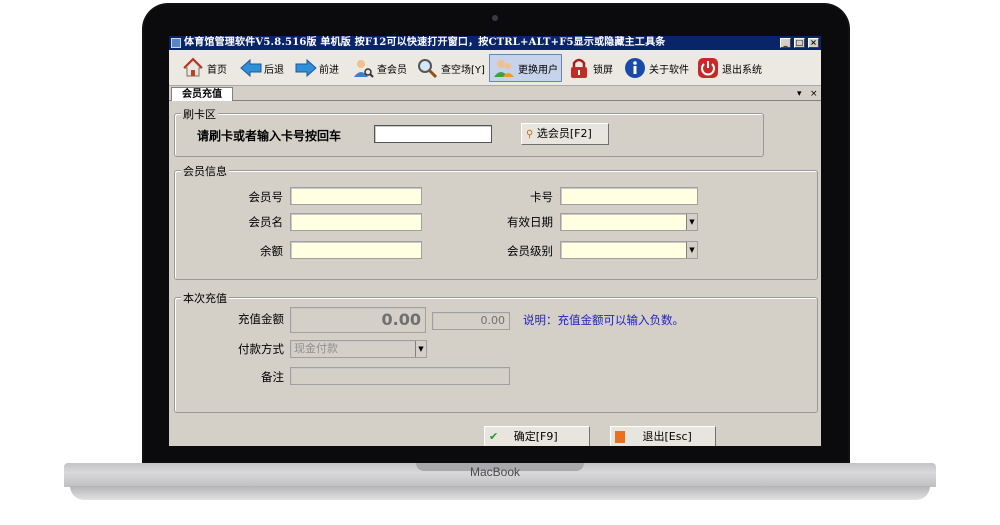 This screenshot has width=1000, height=525. What do you see at coordinates (629, 250) in the screenshot?
I see `member-level-select: ▼` at bounding box center [629, 250].